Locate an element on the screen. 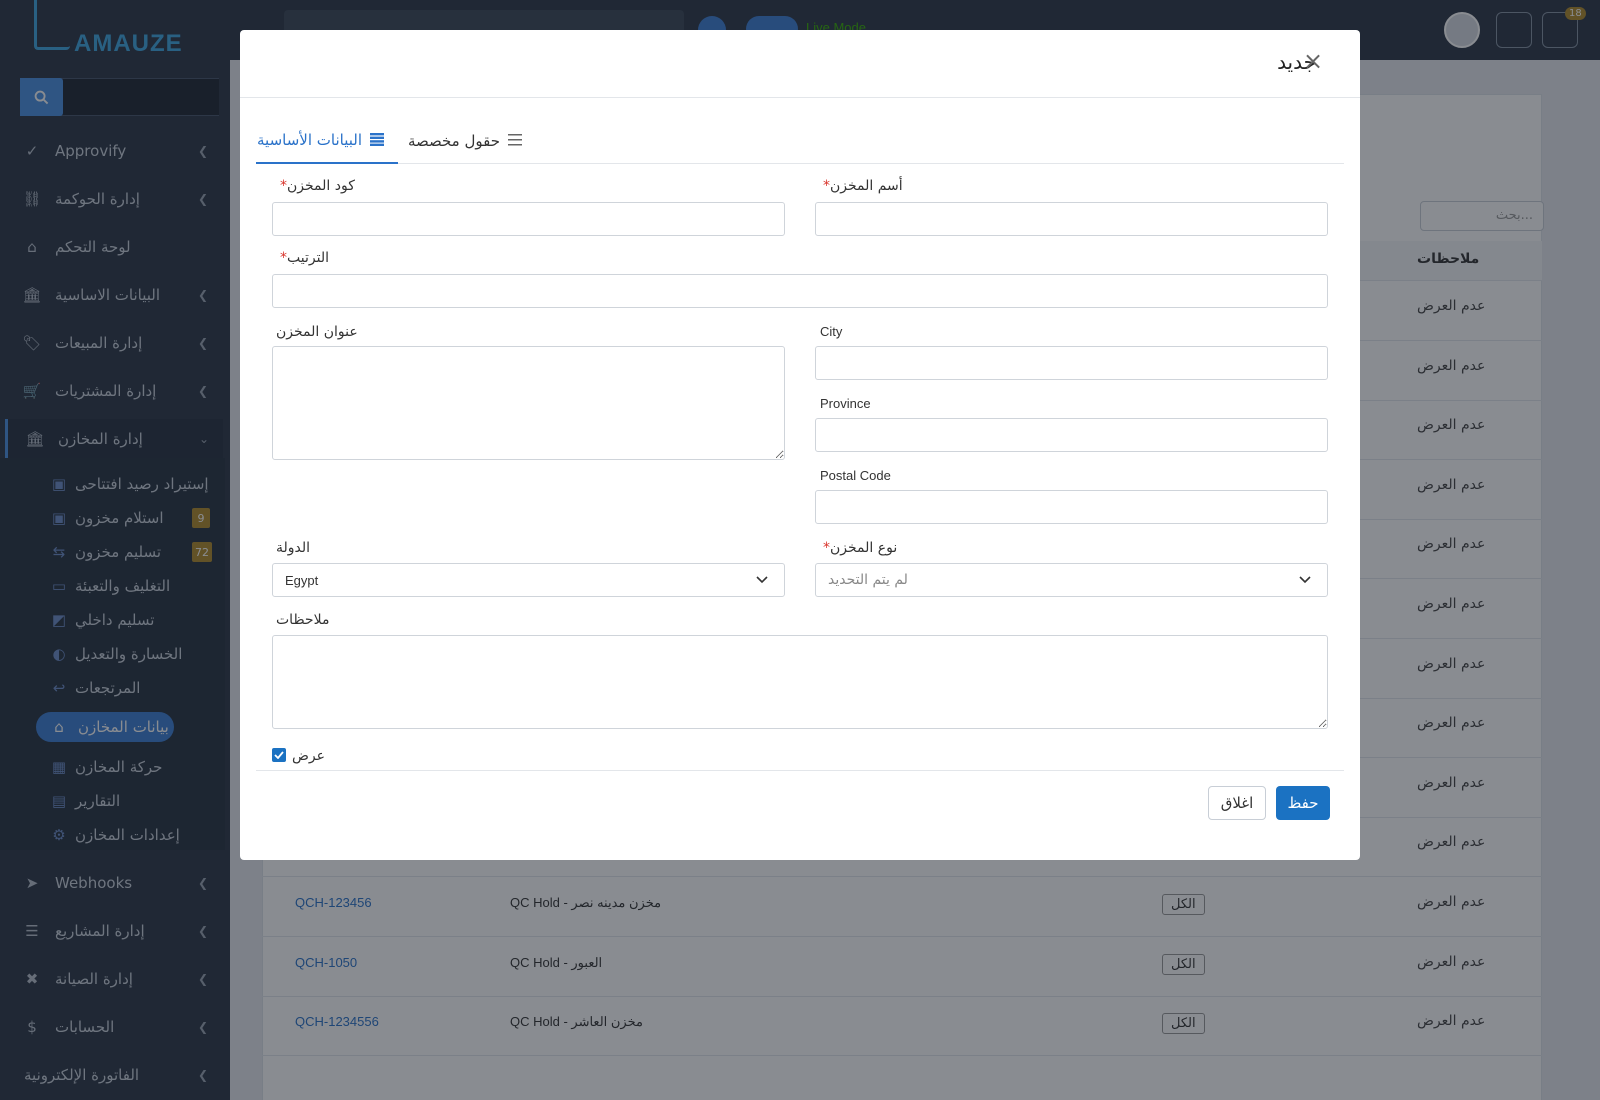 Image resolution: width=1600 pixels, height=1100 pixels. postal-code-label: Postal Code is located at coordinates (855, 475).